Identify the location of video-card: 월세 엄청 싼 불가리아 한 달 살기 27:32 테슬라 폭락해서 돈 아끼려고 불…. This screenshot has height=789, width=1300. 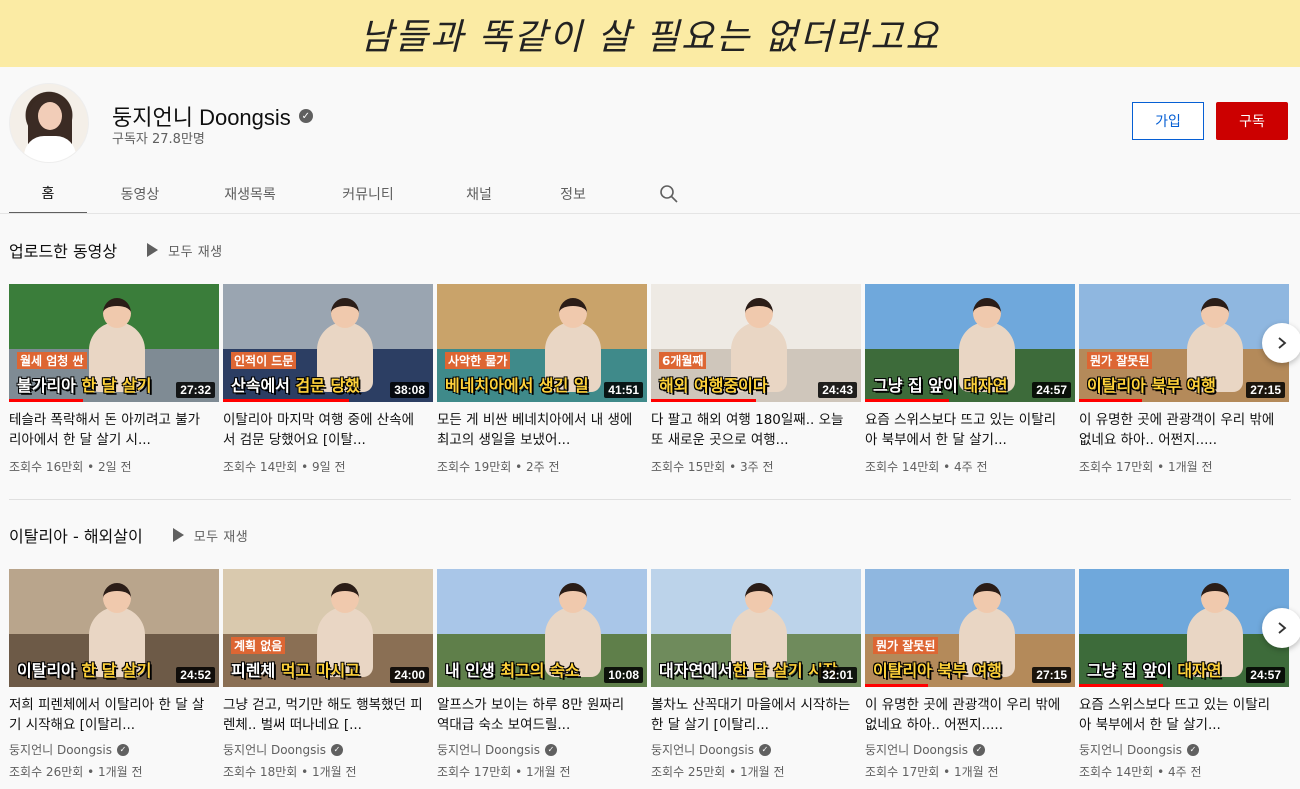
(114, 379).